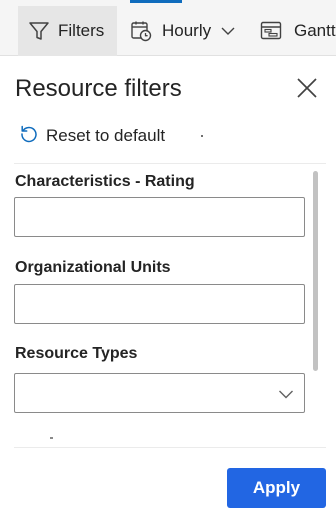 This screenshot has width=336, height=530. Describe the element at coordinates (170, 163) in the screenshot. I see `panel-header-divider` at that location.